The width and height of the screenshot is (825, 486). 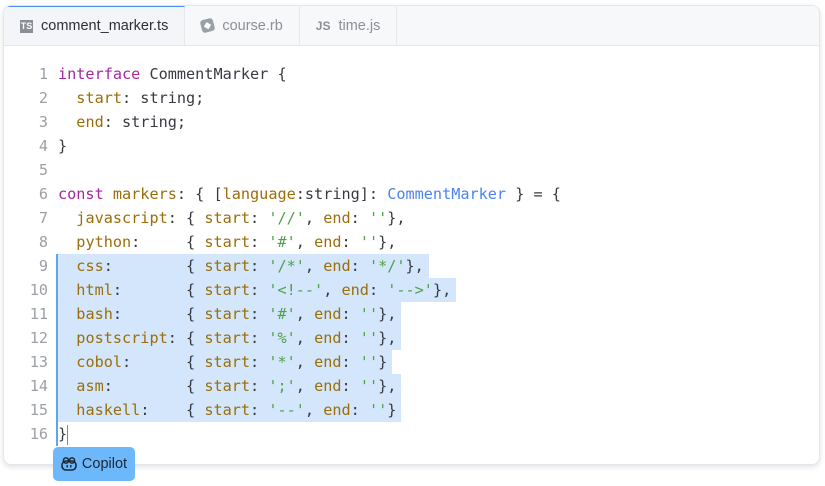 I want to click on code-line: 8 python: { start: '#', end: ''},, so click(x=285, y=242).